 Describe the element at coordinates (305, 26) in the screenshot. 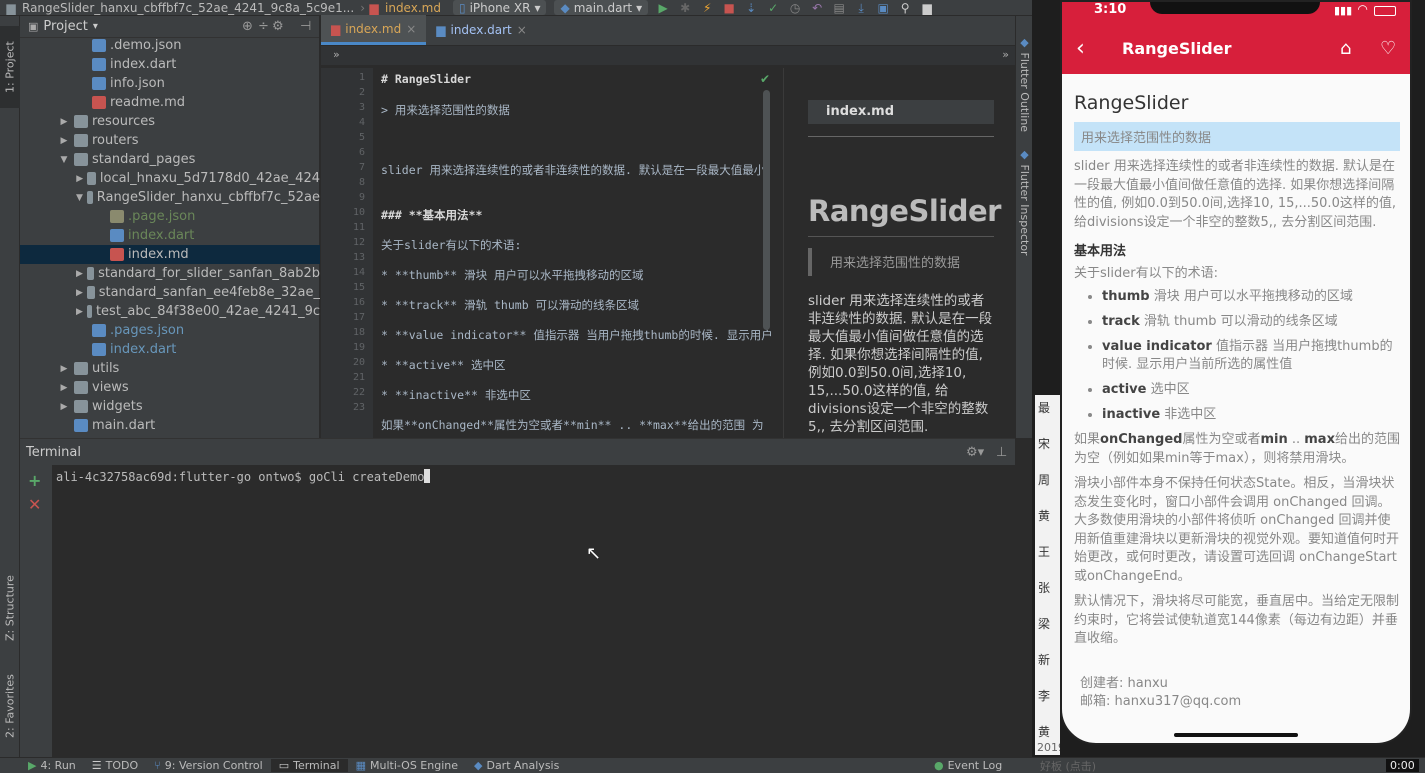

I see `hide-panel-icon: ⊣` at that location.